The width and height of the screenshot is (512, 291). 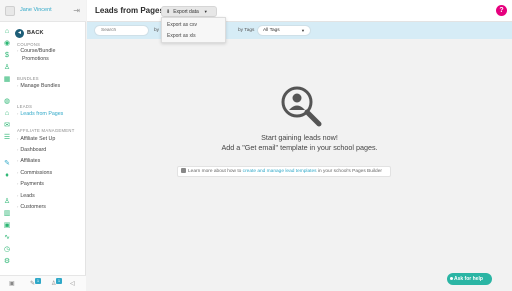 What do you see at coordinates (34, 173) in the screenshot?
I see `sidebar-item-commissions: › Commissions` at bounding box center [34, 173].